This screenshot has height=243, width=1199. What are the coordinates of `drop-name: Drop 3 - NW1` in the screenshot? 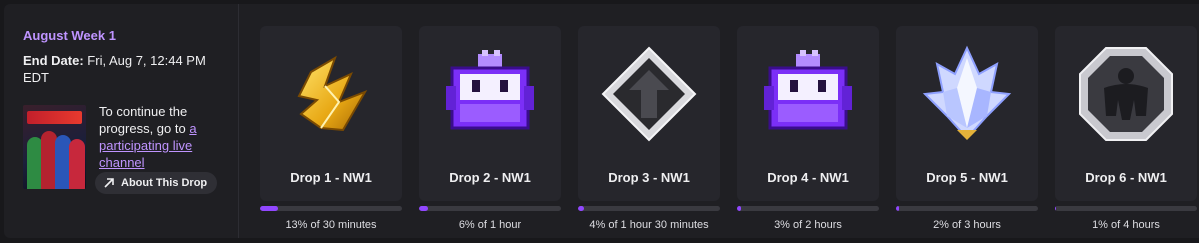 It's located at (649, 177).